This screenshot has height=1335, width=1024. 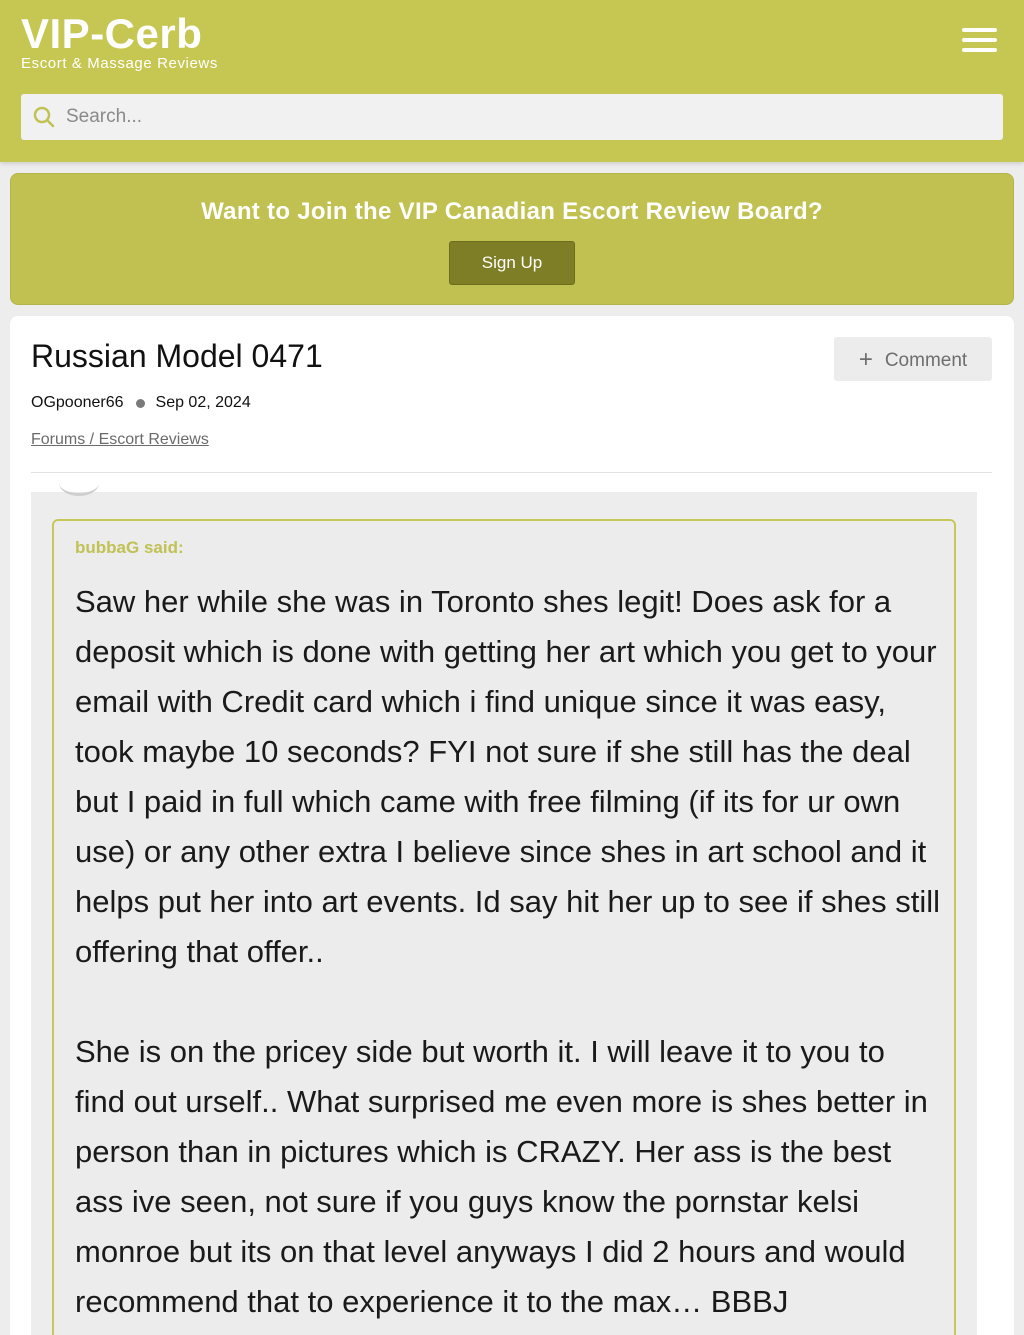 I want to click on site-header: VIP-Cerb Escort & Massage Reviews, so click(x=512, y=81).